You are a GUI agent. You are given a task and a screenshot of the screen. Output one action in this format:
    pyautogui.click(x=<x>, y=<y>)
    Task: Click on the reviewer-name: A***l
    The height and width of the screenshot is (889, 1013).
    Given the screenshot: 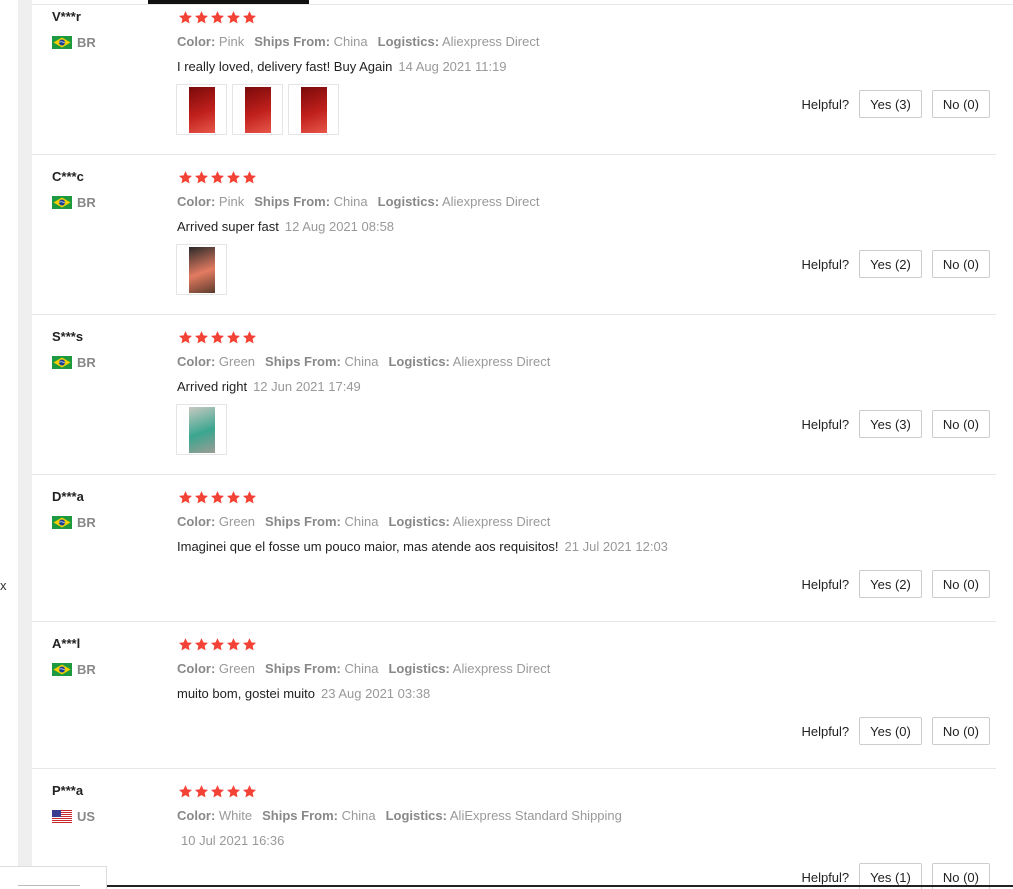 What is the action you would take?
    pyautogui.click(x=66, y=643)
    